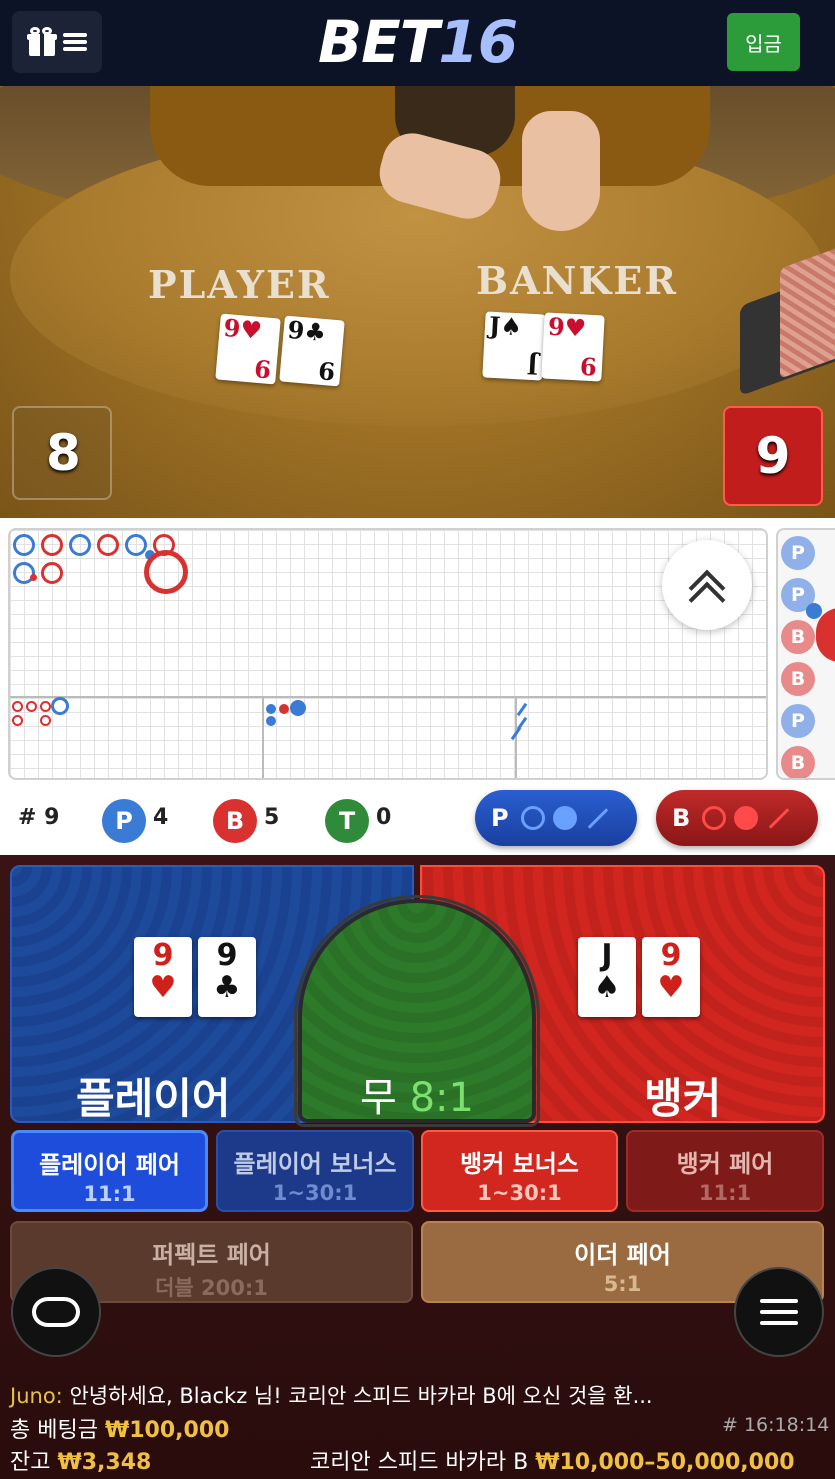 This screenshot has width=835, height=1479. I want to click on game-menu-button, so click(779, 1312).